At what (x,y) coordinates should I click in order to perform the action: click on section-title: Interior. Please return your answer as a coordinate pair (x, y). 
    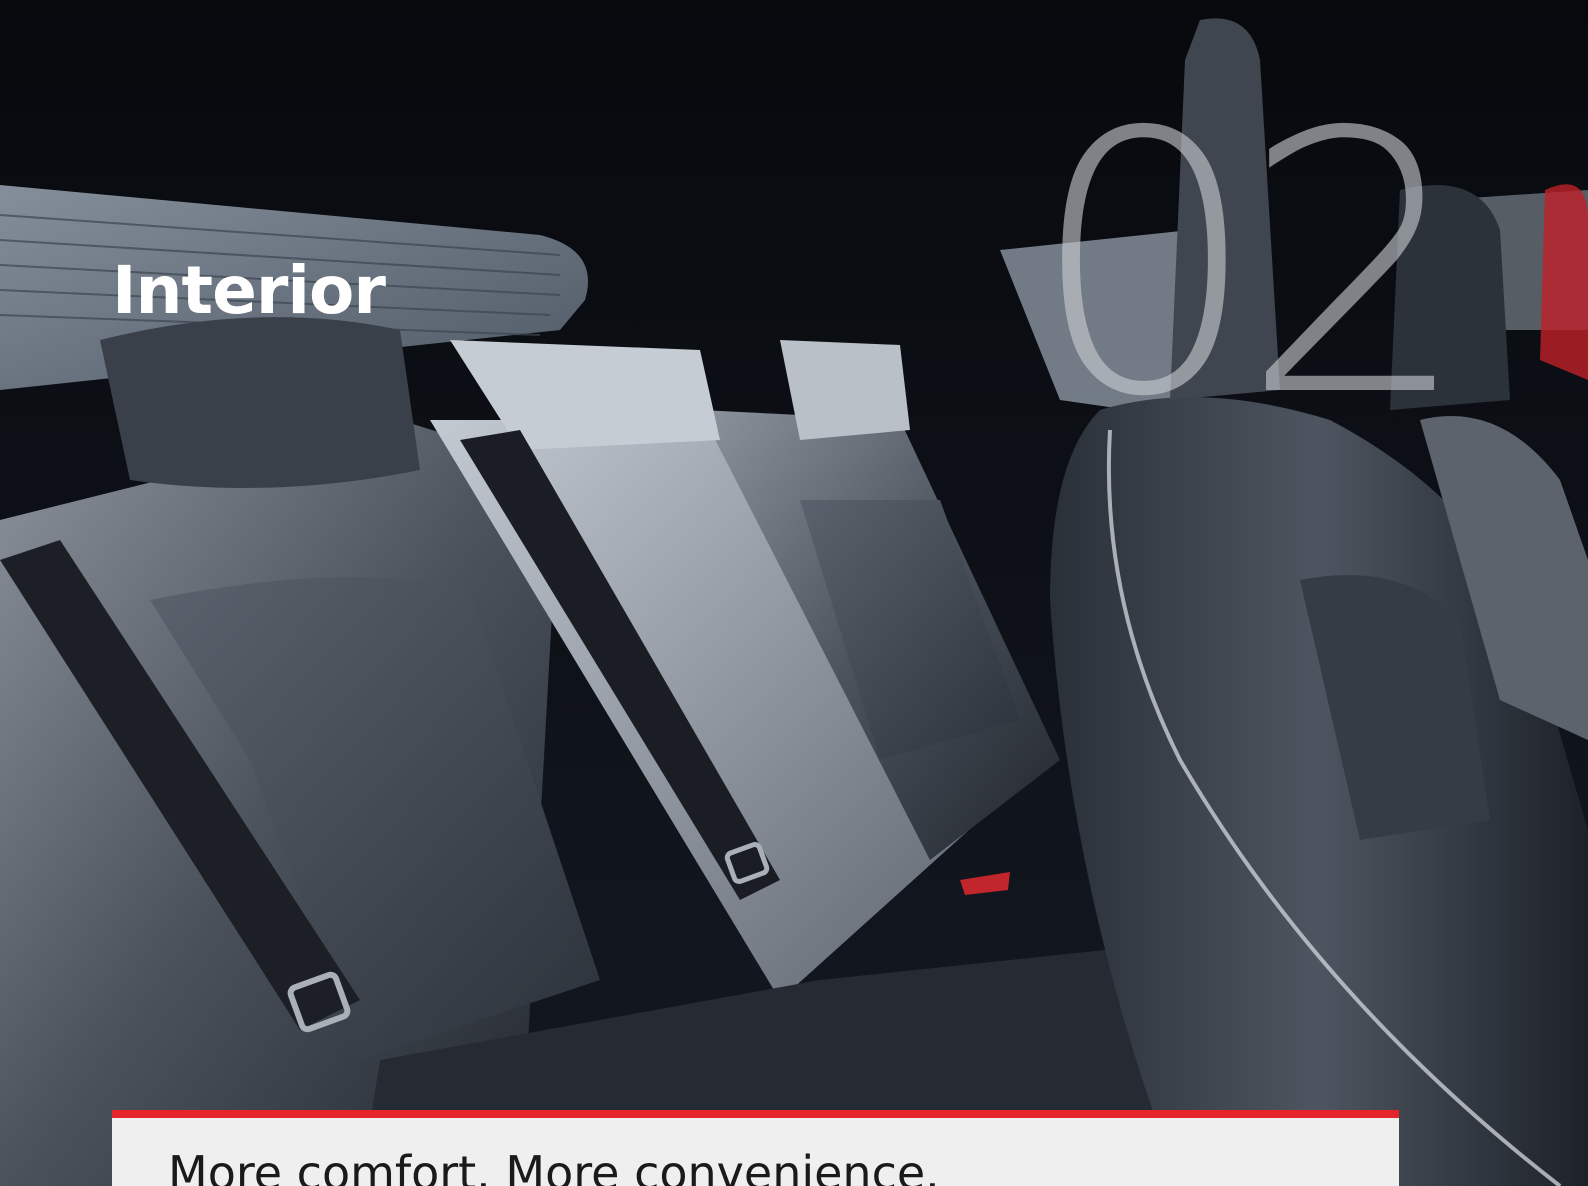
    Looking at the image, I should click on (249, 290).